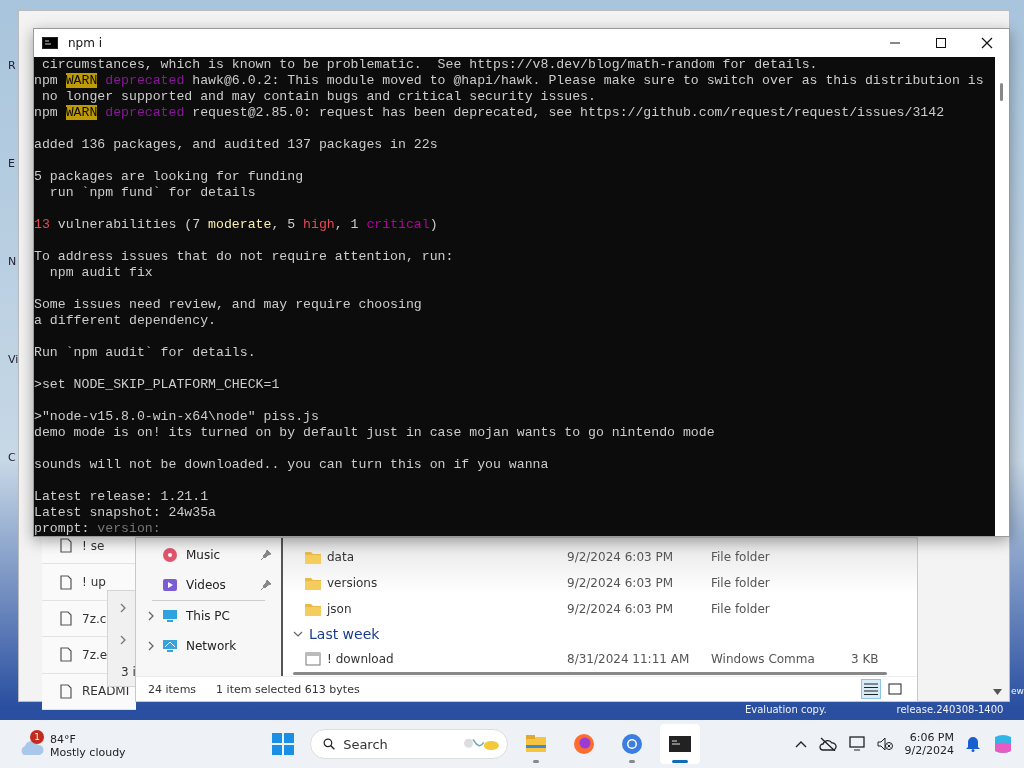 The image size is (1024, 768). I want to click on weather-widget: 1 84°F Mostly cloudy, so click(126, 744).